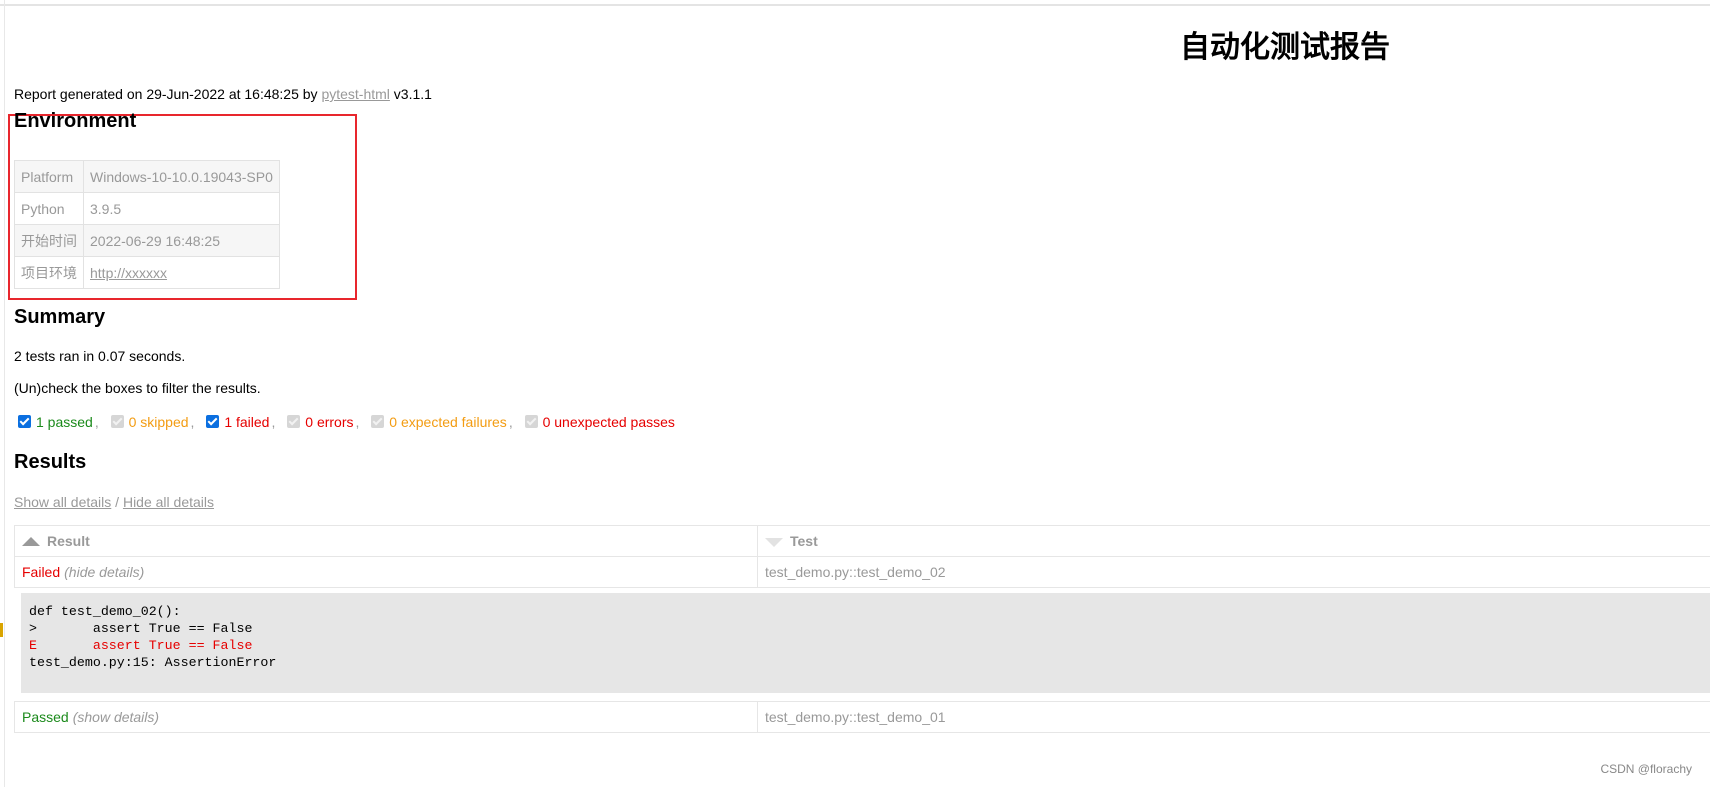  I want to click on passed-status: Passed, so click(45, 717).